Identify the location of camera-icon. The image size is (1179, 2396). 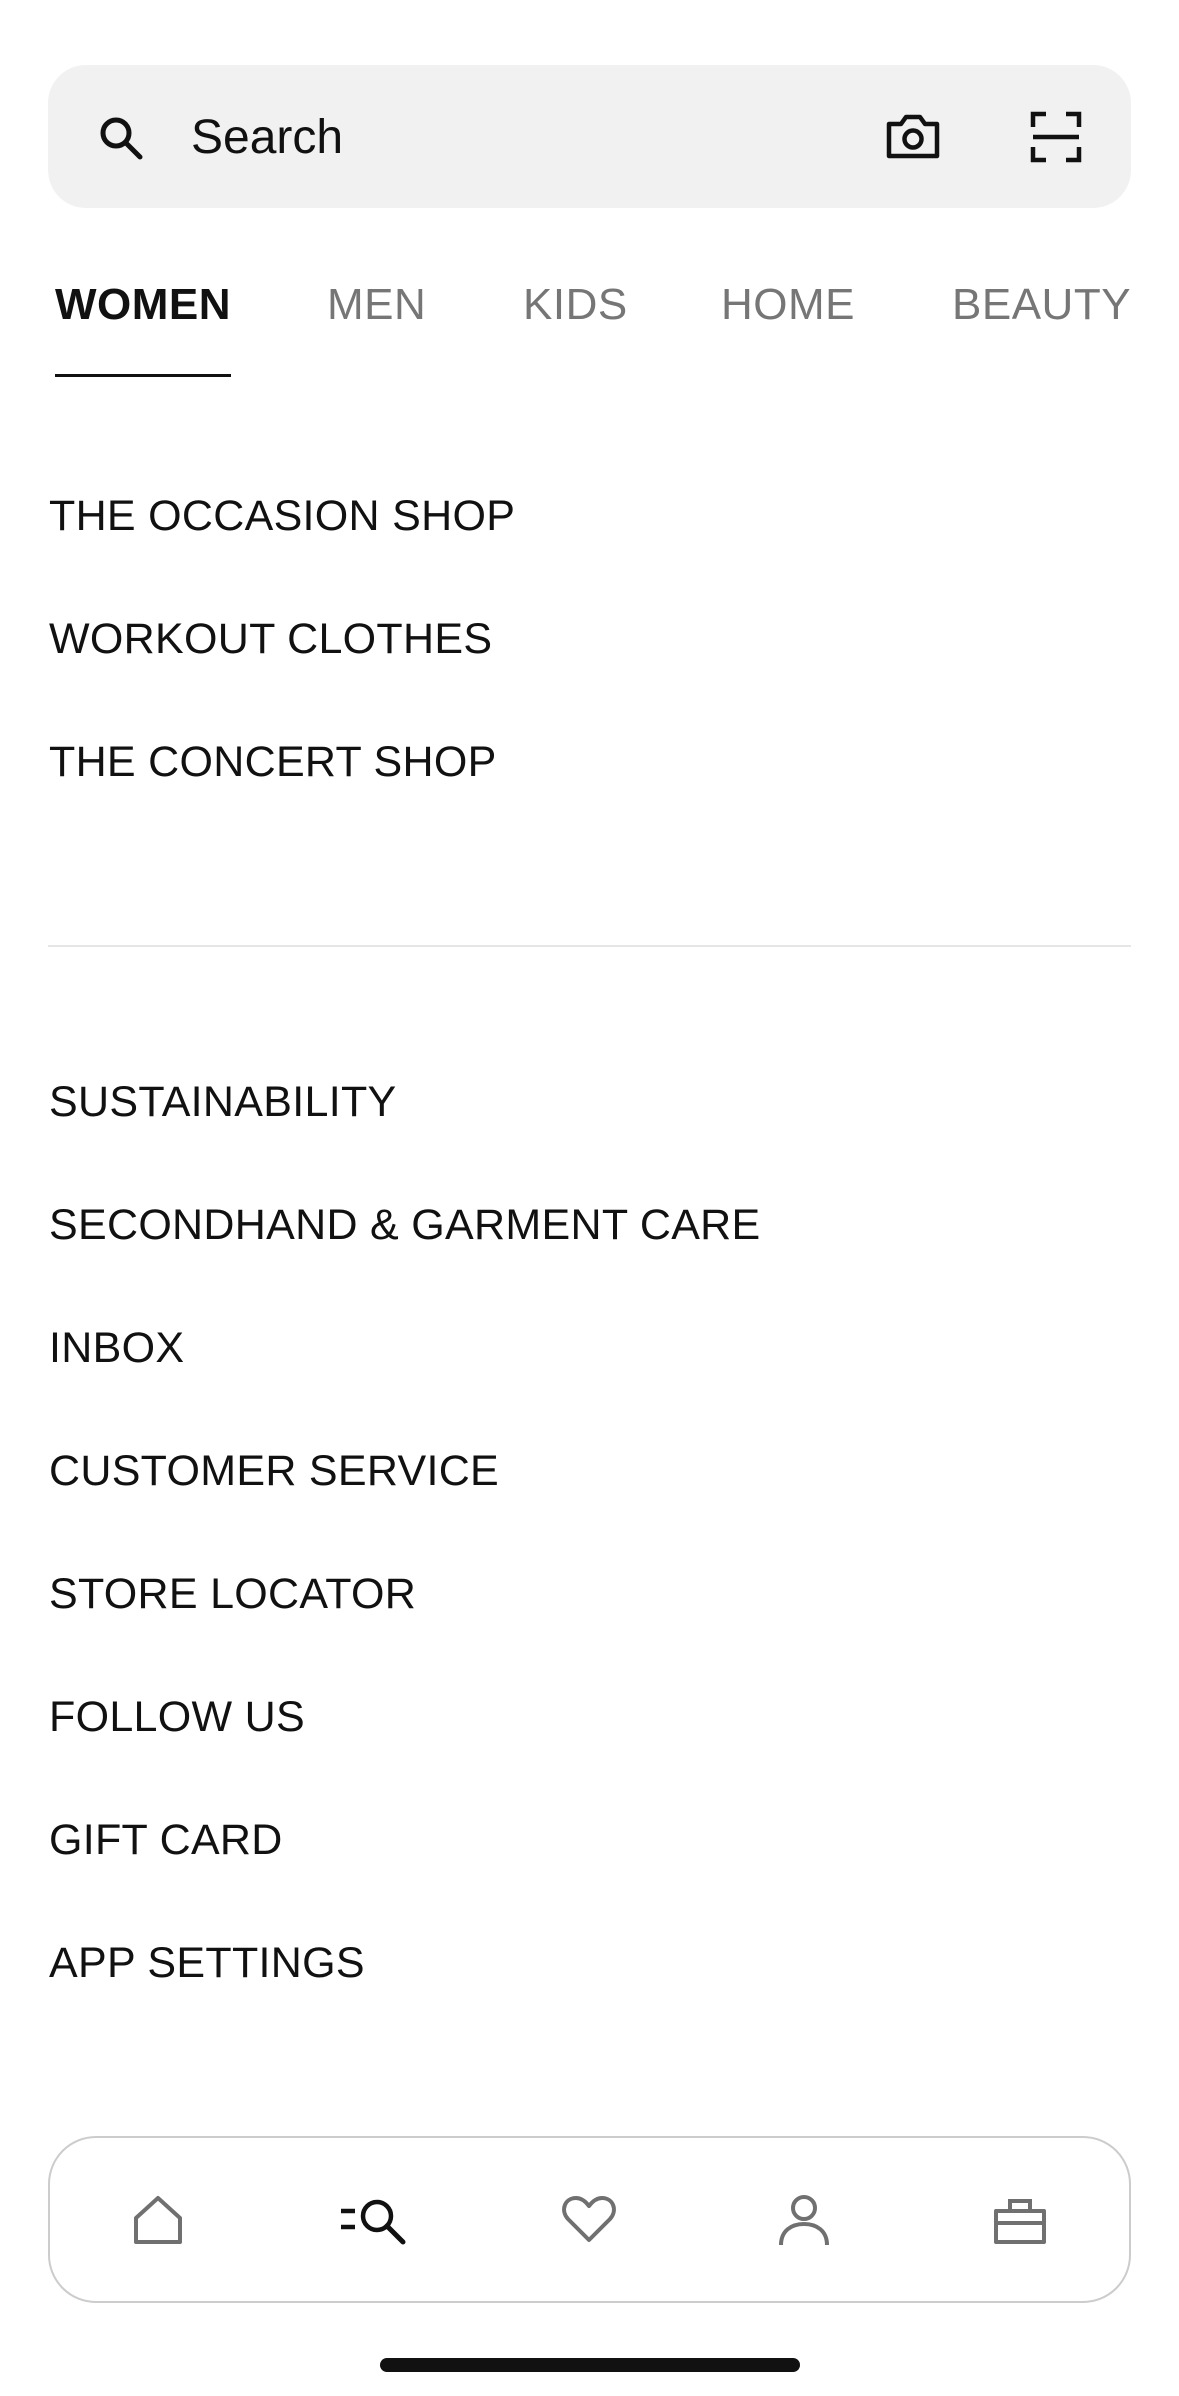
(913, 136).